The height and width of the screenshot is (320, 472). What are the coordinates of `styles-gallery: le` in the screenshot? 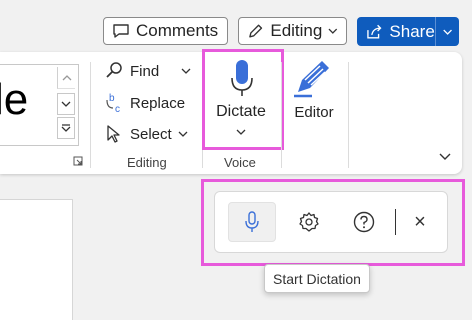 It's located at (39, 105).